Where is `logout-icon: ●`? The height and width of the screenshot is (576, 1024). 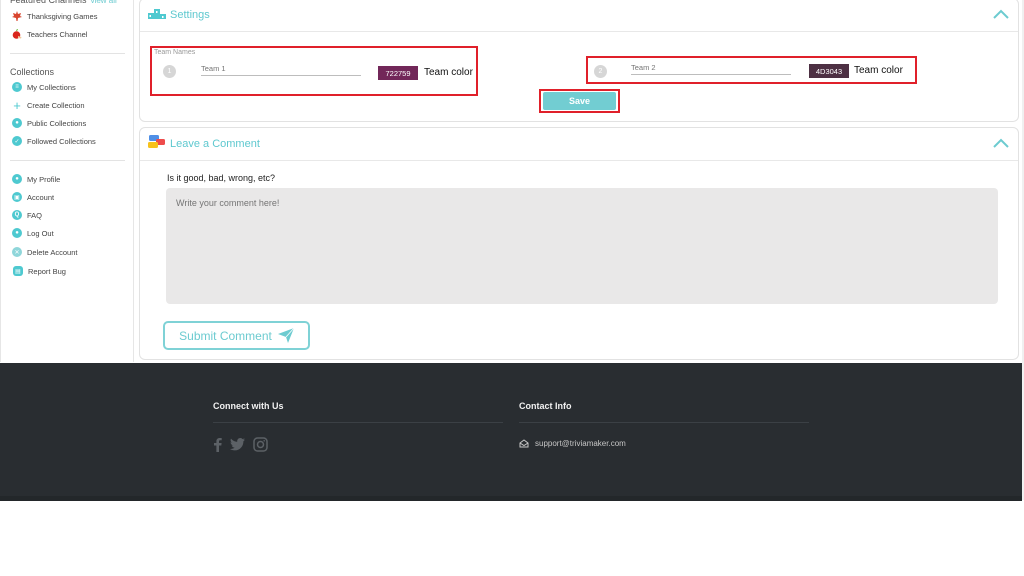 logout-icon: ● is located at coordinates (17, 233).